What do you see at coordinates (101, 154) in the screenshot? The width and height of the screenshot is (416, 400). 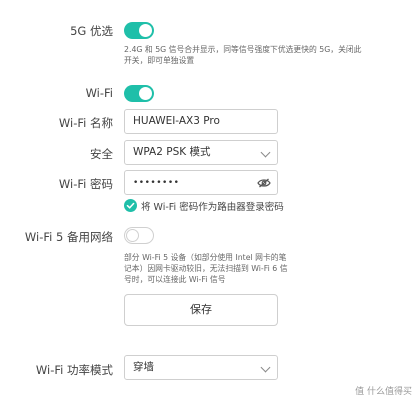 I see `security-label: 安全` at bounding box center [101, 154].